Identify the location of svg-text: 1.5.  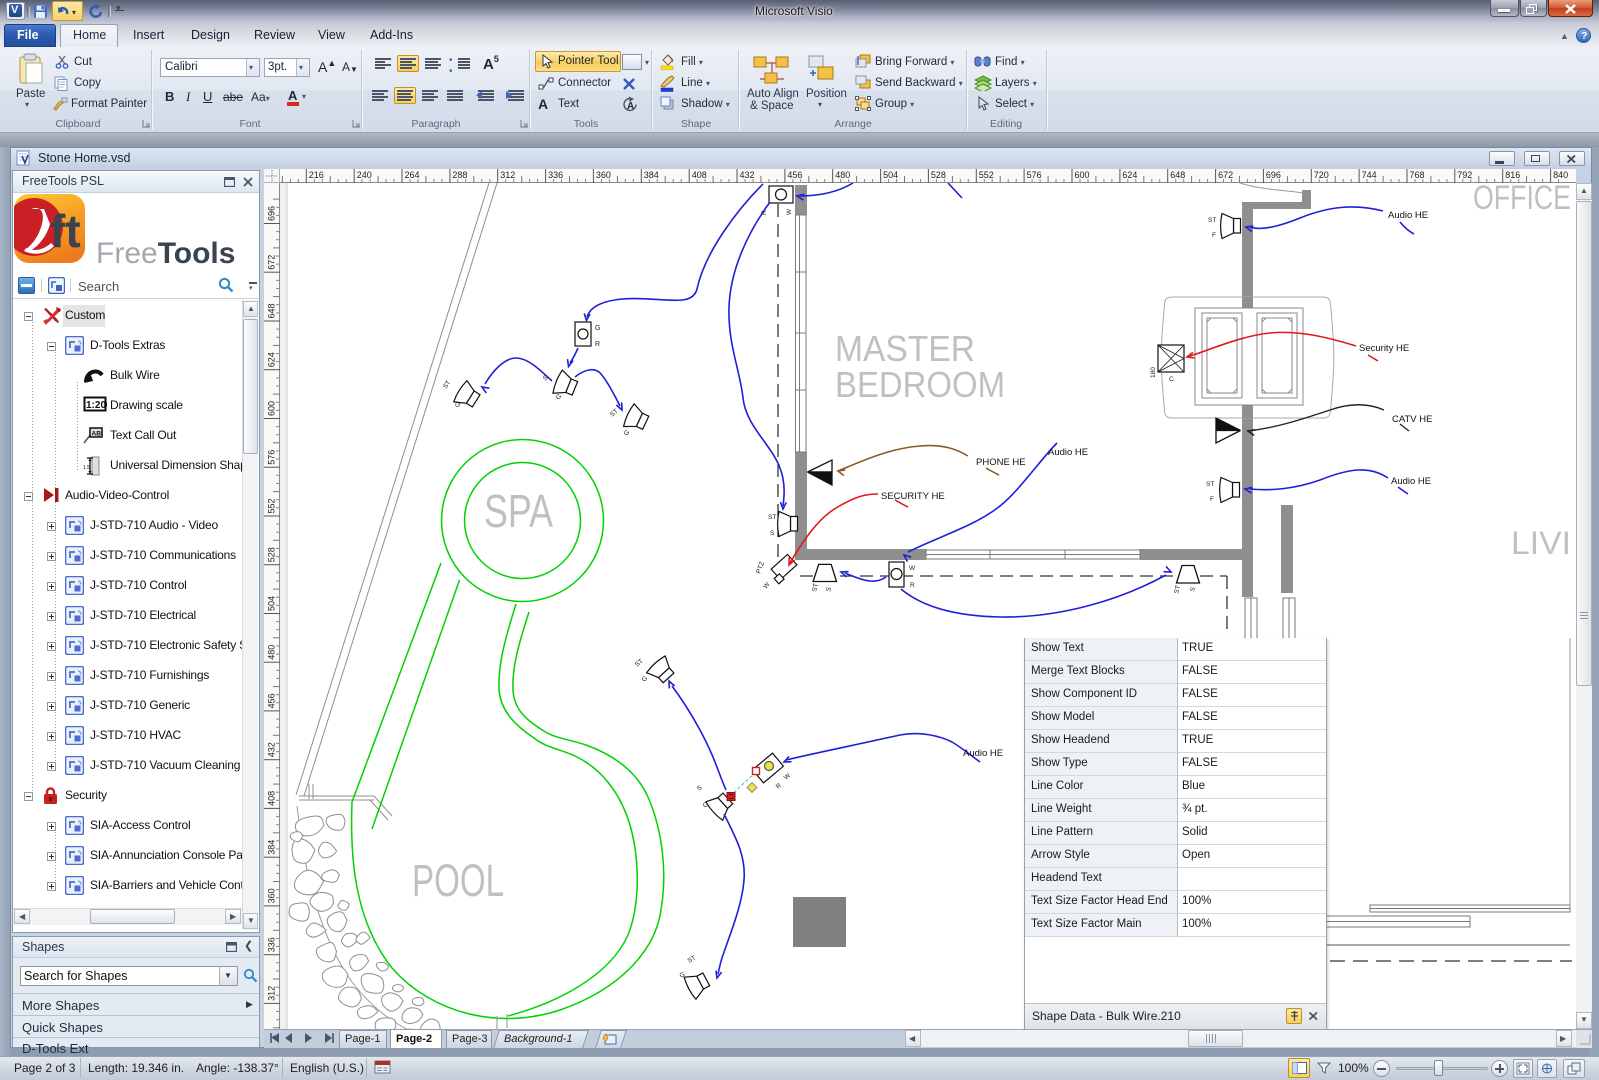
(86, 468).